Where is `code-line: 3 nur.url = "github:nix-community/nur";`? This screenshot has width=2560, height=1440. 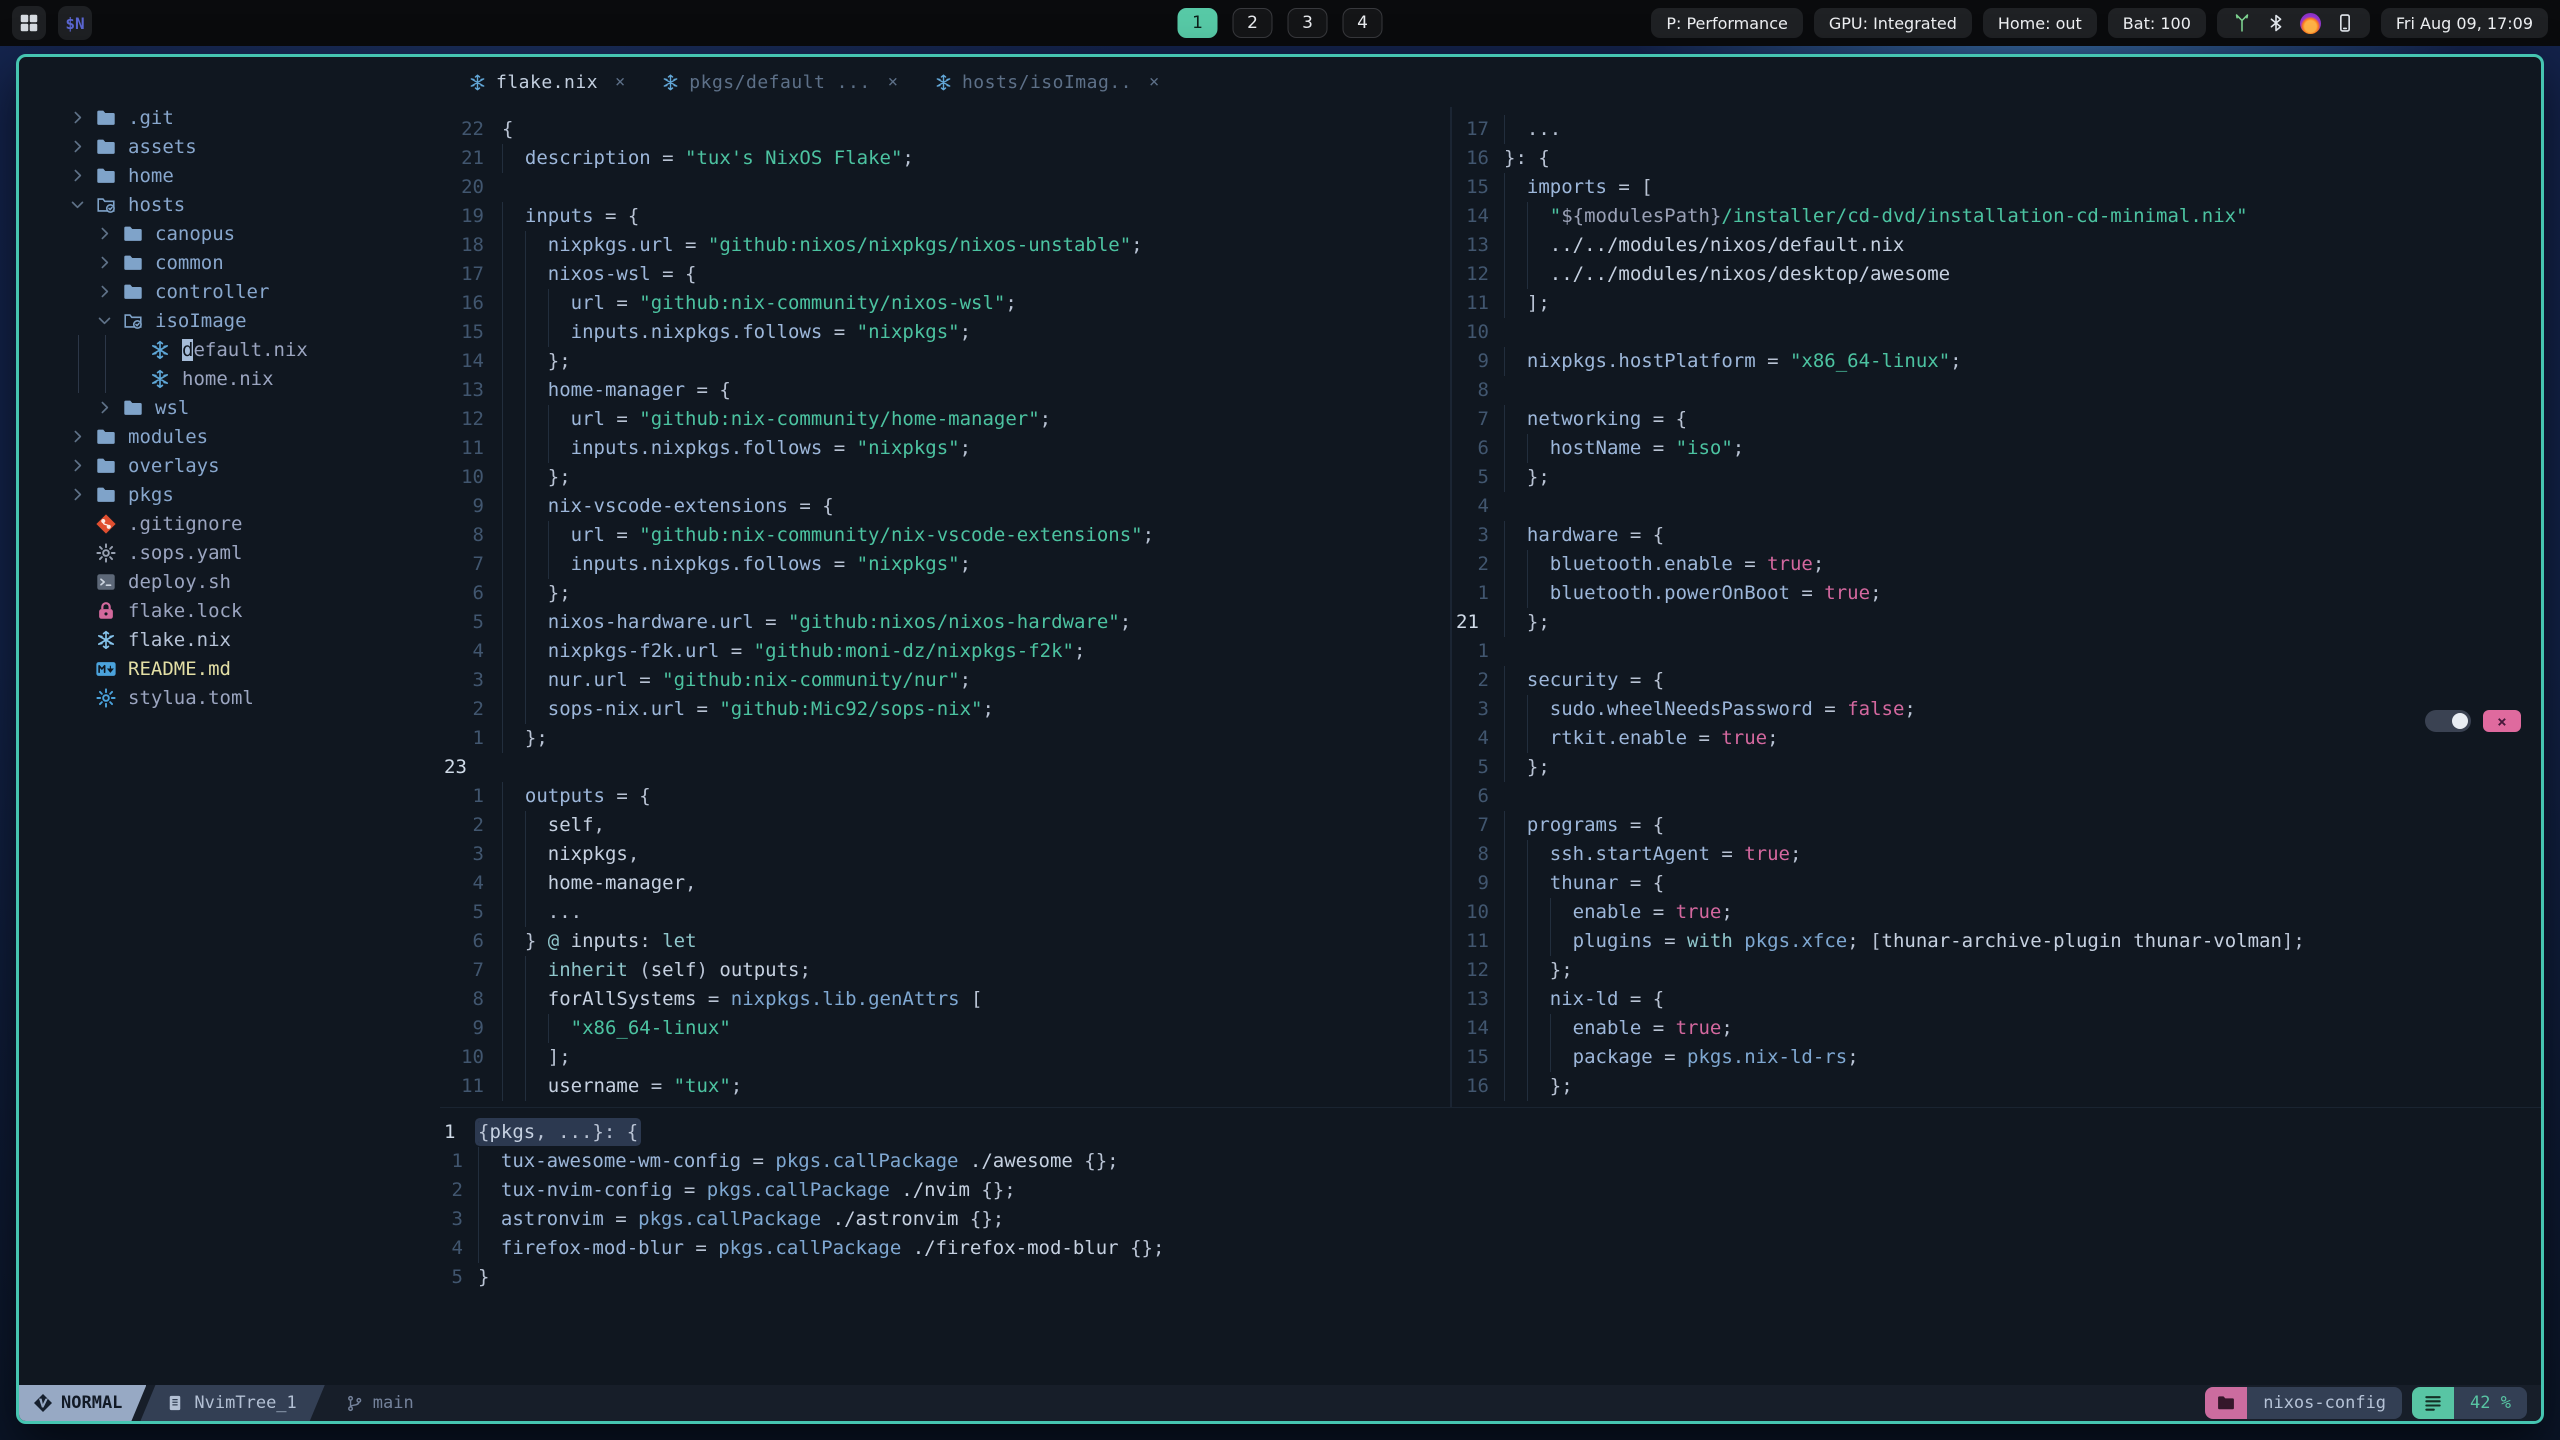 code-line: 3 nur.url = "github:nix-community/nur"; is located at coordinates (945, 680).